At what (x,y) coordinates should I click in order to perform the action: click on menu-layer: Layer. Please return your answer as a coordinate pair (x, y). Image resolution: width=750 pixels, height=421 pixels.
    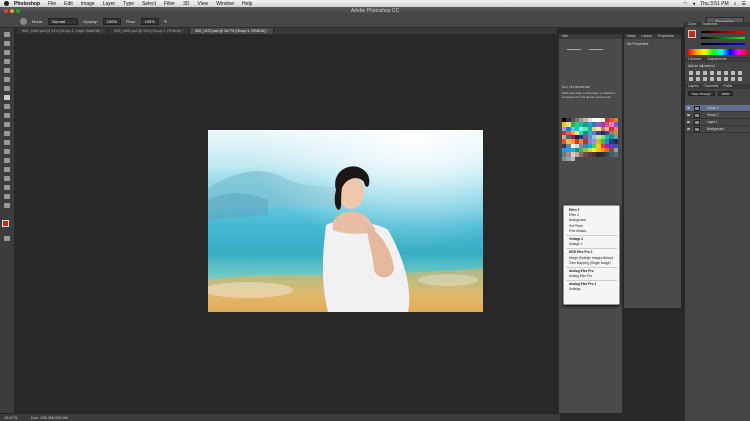
    Looking at the image, I should click on (109, 4).